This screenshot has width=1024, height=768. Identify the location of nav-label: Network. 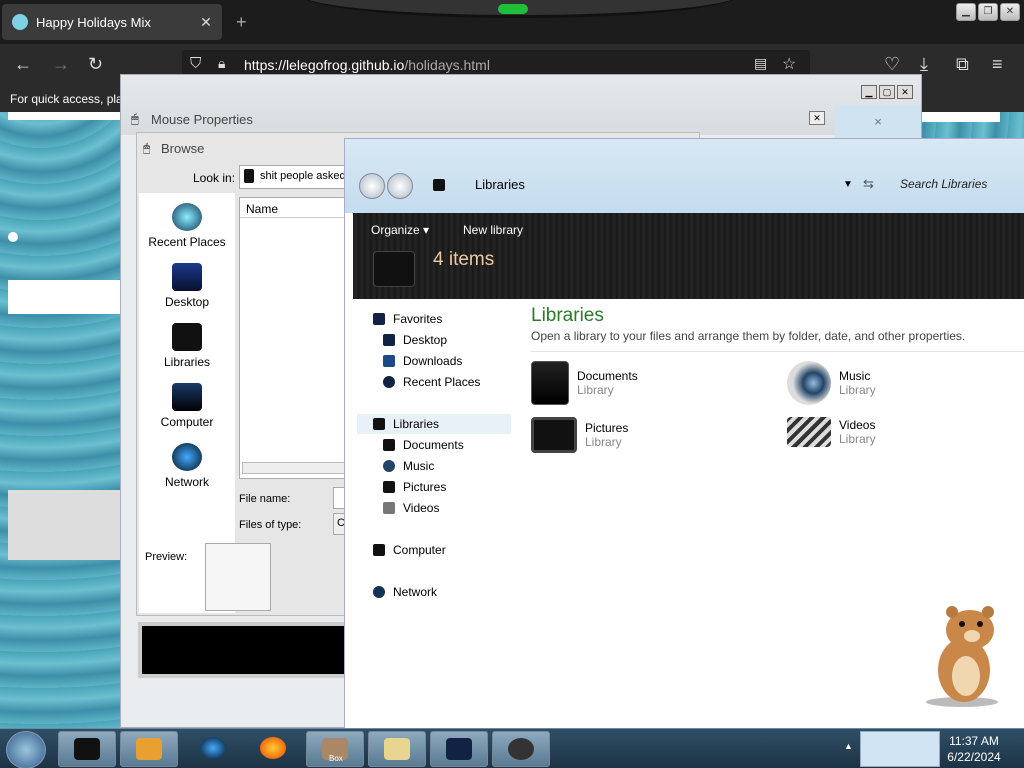
(415, 592).